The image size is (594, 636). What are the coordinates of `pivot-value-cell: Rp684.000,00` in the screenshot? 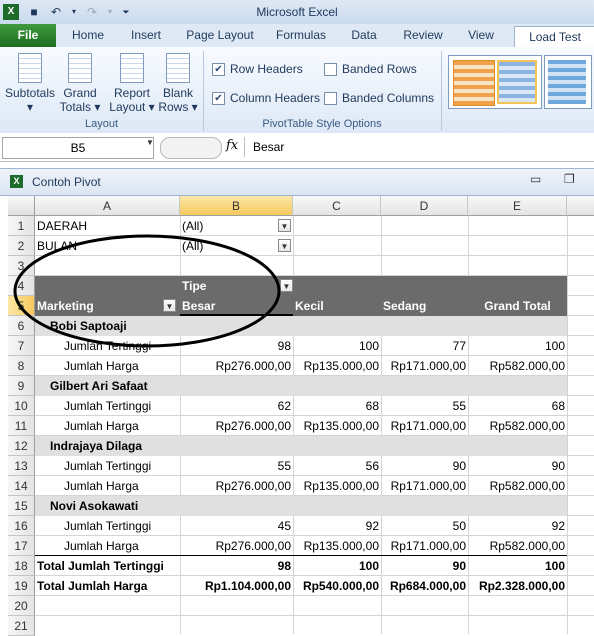 It's located at (424, 586).